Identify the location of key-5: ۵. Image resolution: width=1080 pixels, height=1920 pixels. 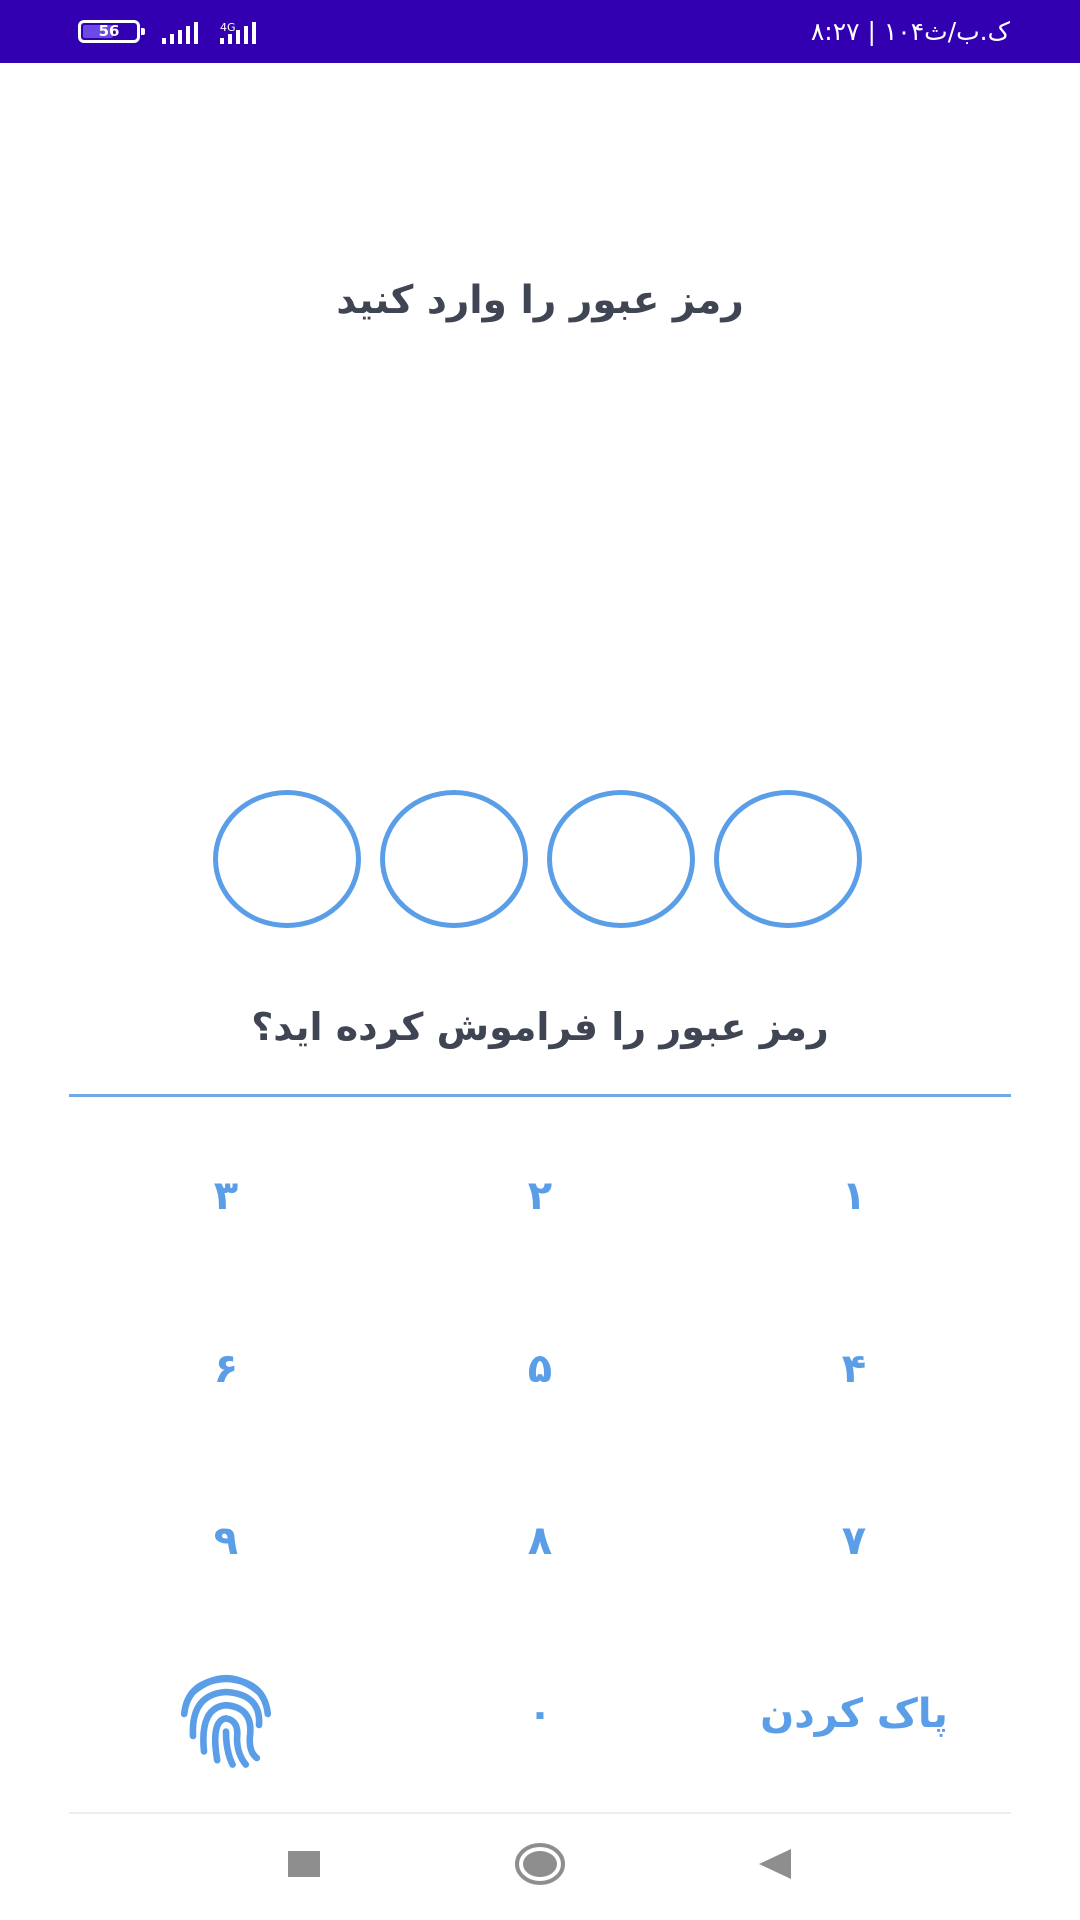
(540, 1369).